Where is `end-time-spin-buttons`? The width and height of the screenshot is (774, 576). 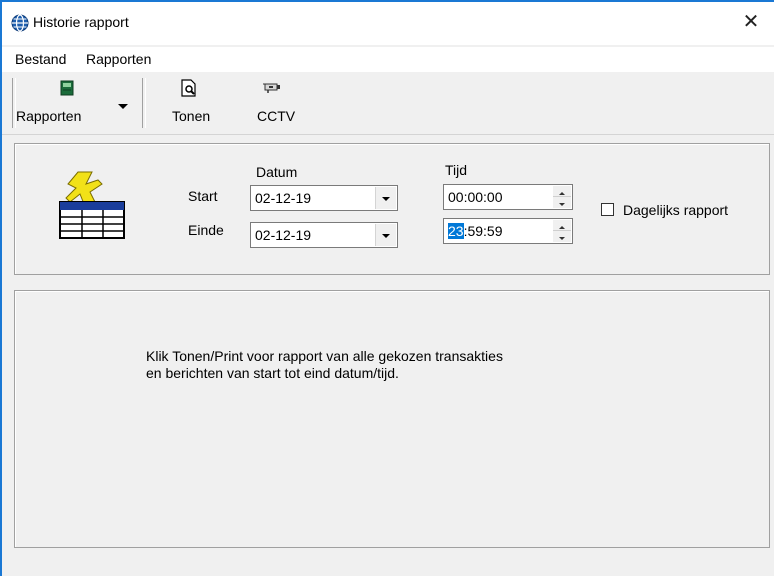
end-time-spin-buttons is located at coordinates (562, 231).